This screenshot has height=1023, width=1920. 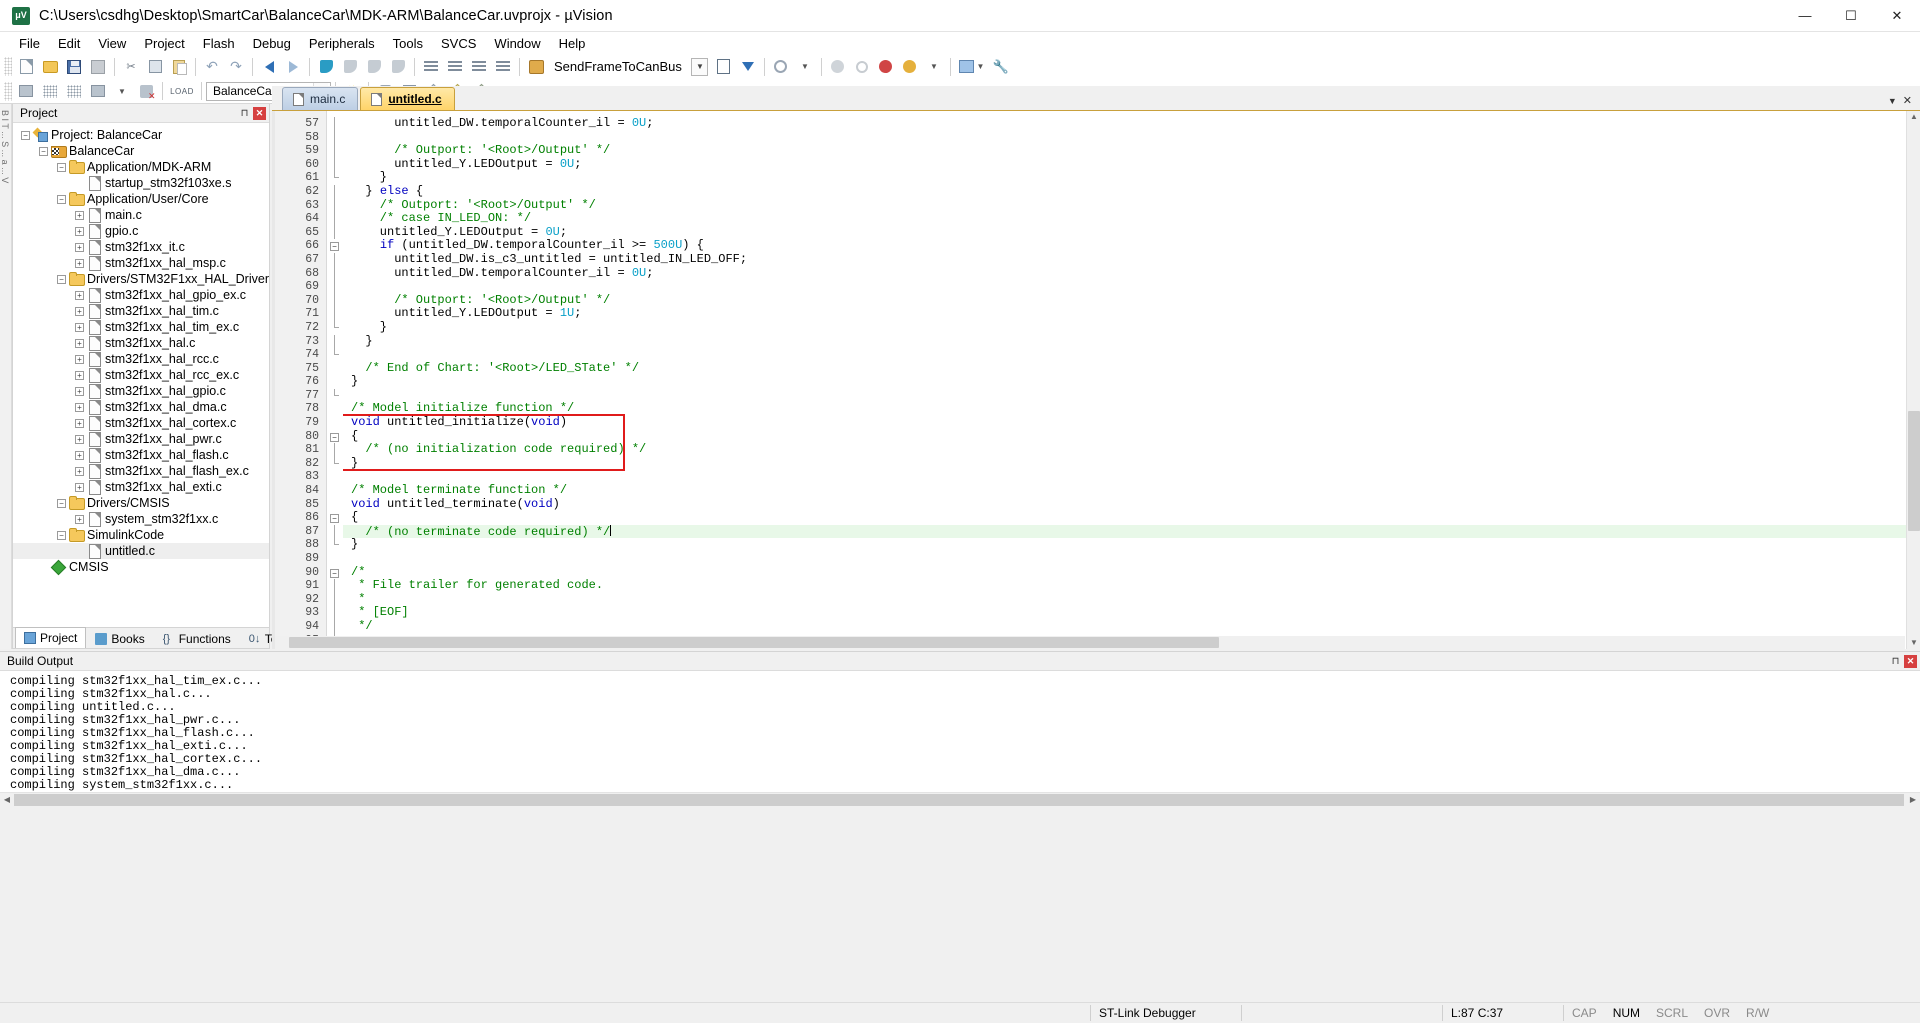 I want to click on tree-item: − Application/User/Core, so click(x=141, y=199).